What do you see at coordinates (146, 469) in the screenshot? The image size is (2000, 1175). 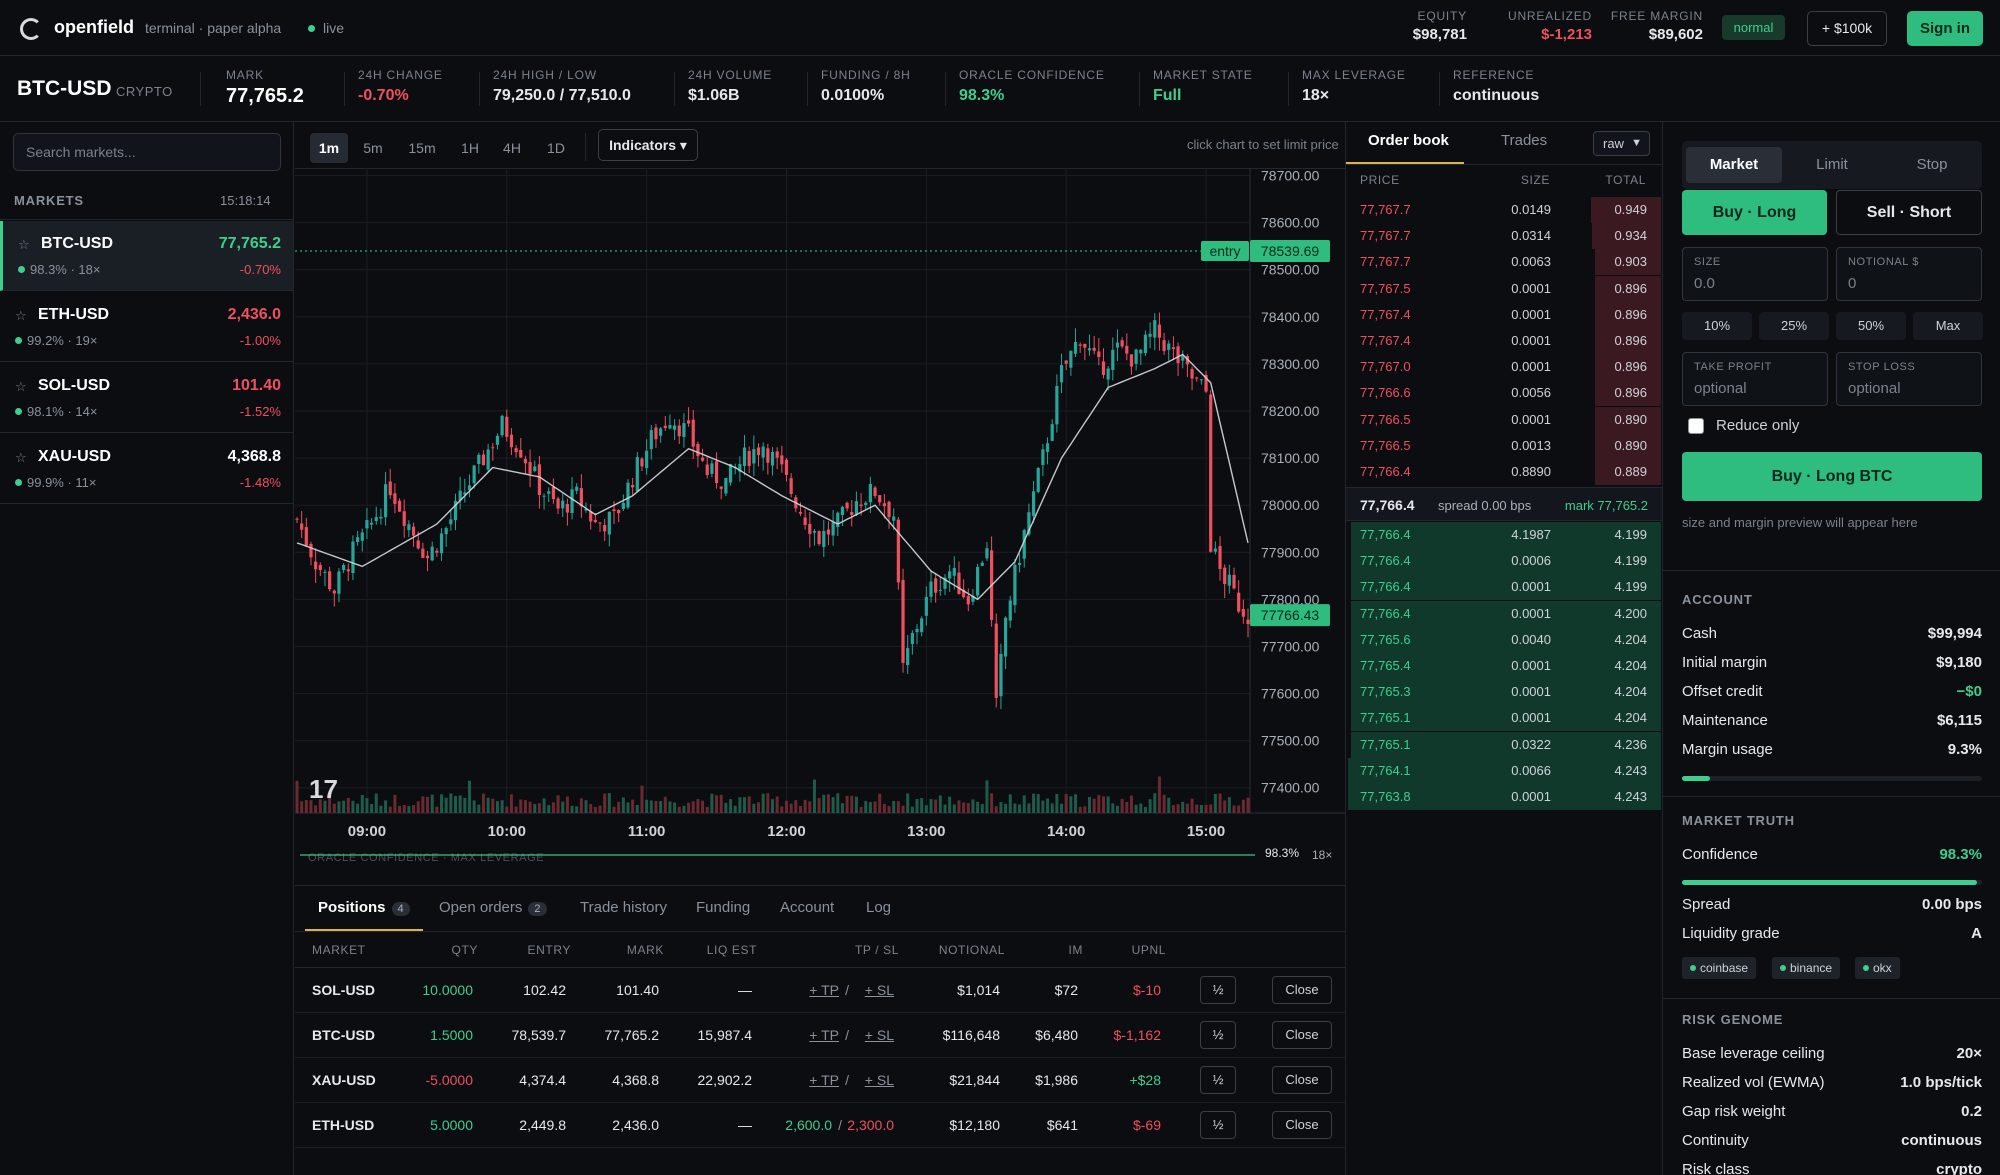 I see `market-row: ☆ XAU-USD 4,368.8 99.9% · 11× -1.48%` at bounding box center [146, 469].